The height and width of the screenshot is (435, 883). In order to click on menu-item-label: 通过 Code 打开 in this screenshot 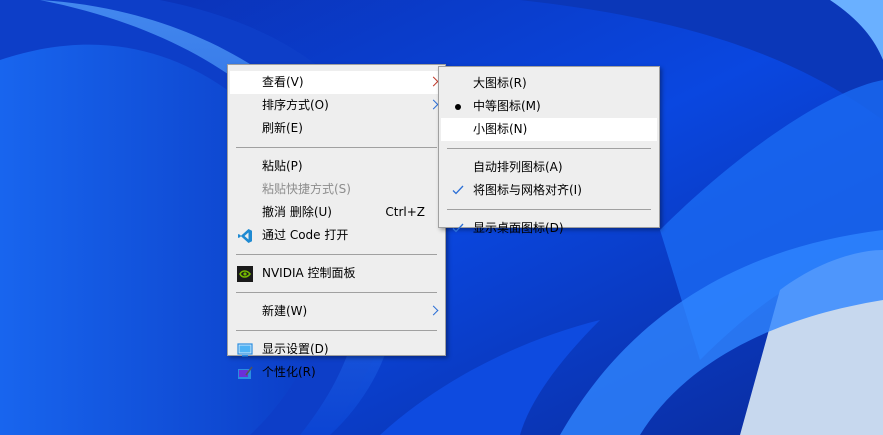, I will do `click(305, 235)`.